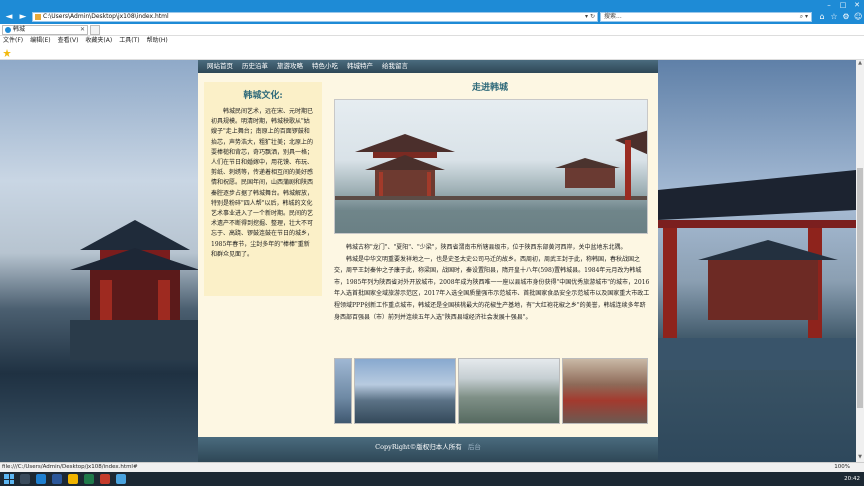 Image resolution: width=864 pixels, height=486 pixels. Describe the element at coordinates (858, 17) in the screenshot. I see `smiley-icon: ☺` at that location.